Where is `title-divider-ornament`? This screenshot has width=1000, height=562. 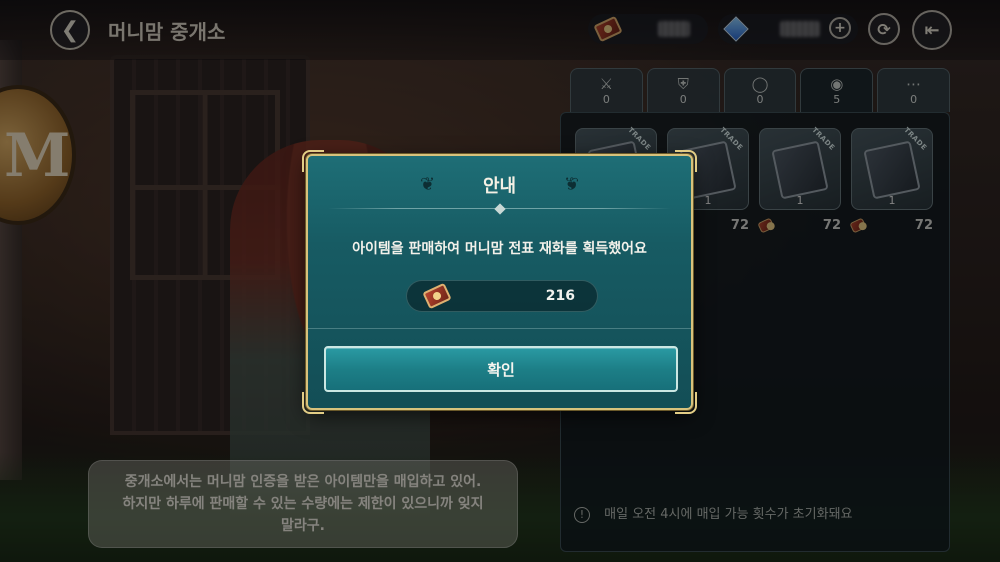 title-divider-ornament is located at coordinates (500, 209).